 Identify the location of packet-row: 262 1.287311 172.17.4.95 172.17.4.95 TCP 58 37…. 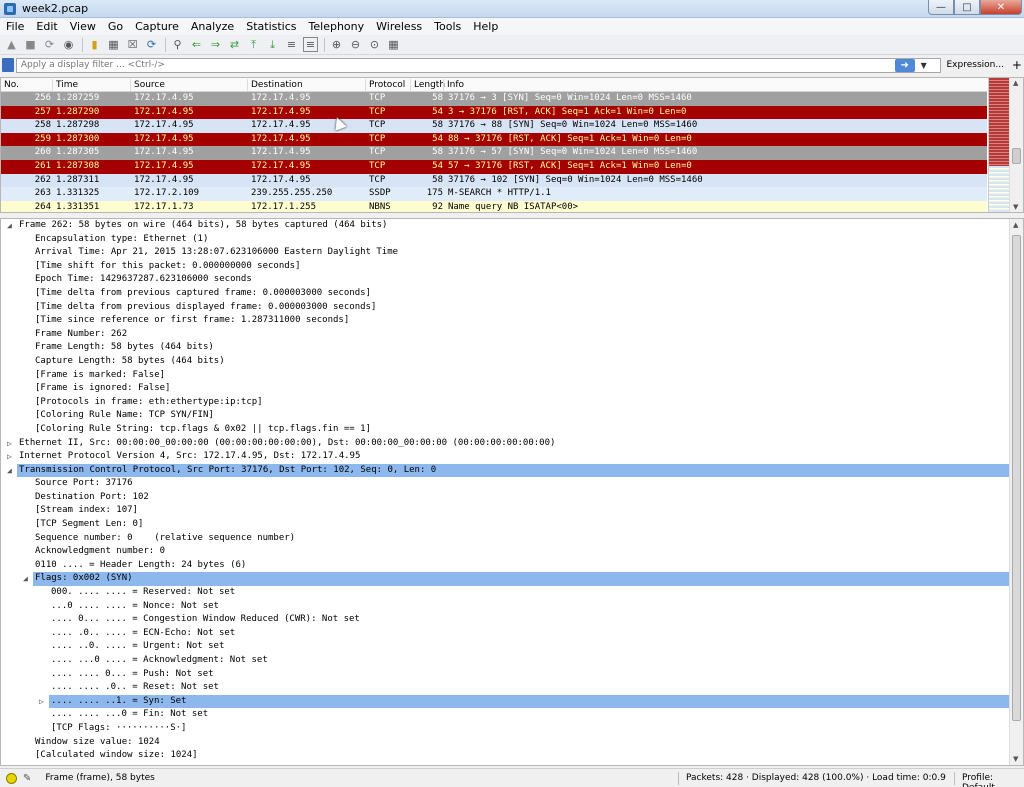
(494, 180).